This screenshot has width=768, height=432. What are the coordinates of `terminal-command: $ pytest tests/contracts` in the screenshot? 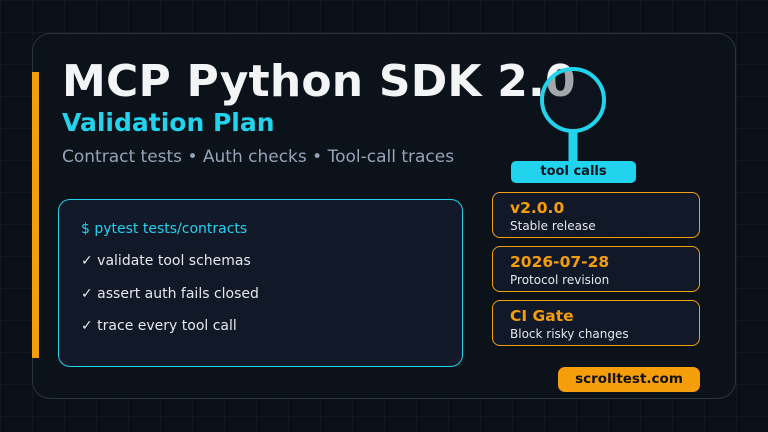 It's located at (164, 229).